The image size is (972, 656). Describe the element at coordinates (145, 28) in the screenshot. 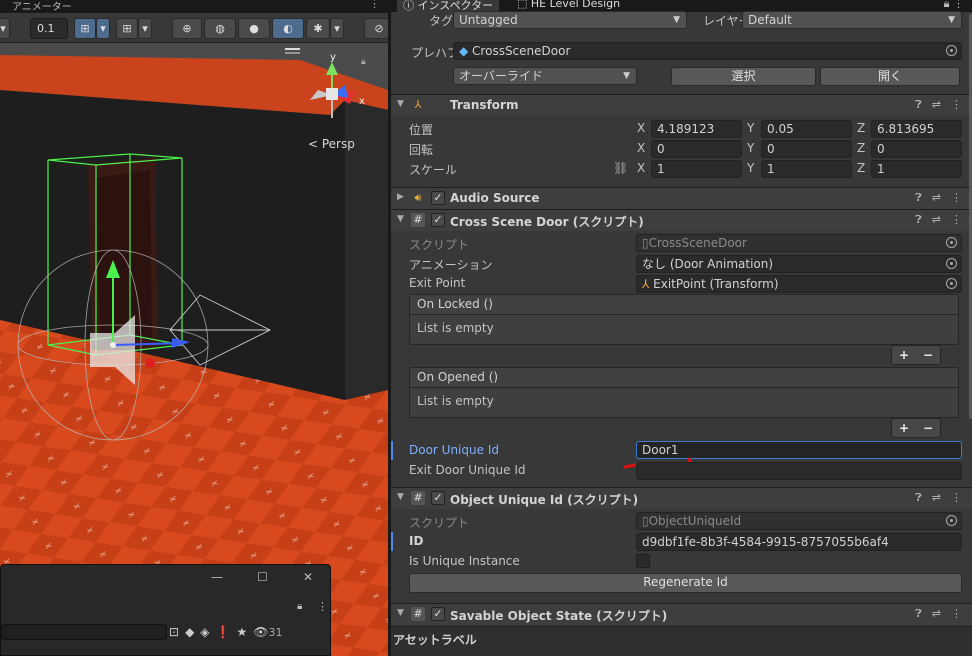

I see `grid-dropdown-icon: ▾` at that location.